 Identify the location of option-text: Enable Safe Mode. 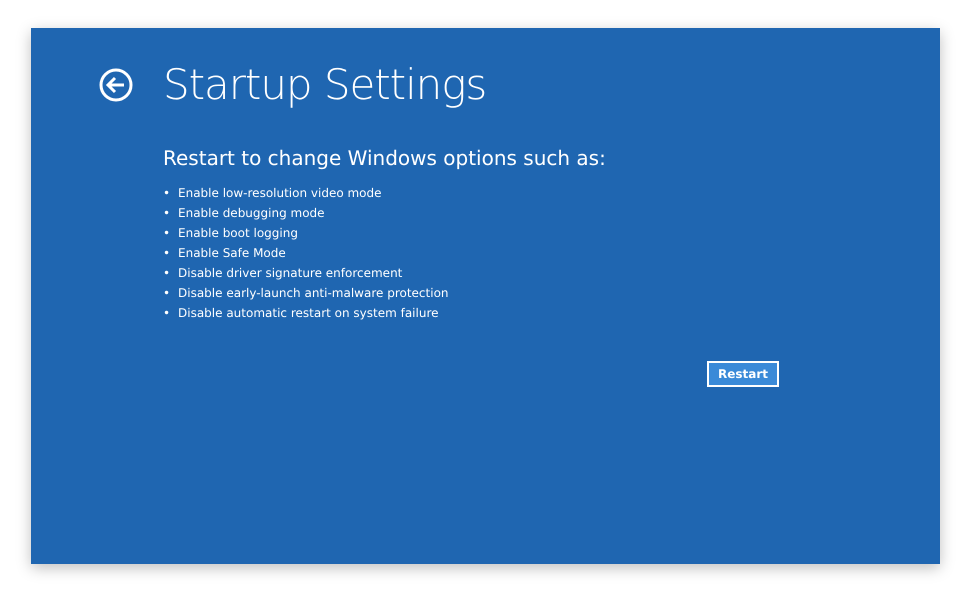
(232, 253).